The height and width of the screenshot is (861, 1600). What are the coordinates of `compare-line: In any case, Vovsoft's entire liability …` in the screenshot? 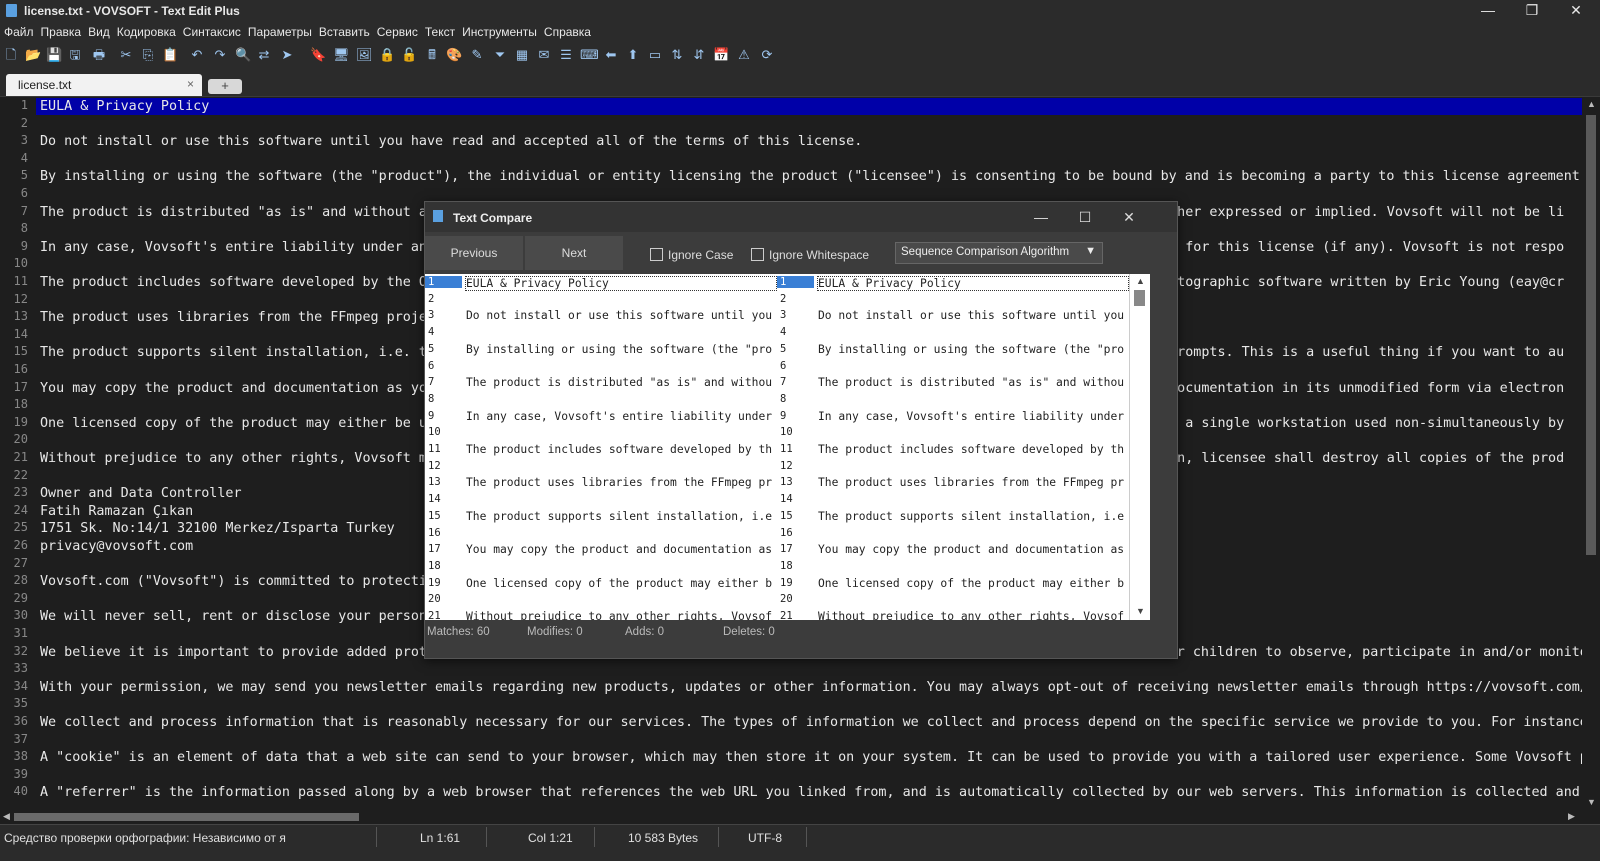 It's located at (619, 416).